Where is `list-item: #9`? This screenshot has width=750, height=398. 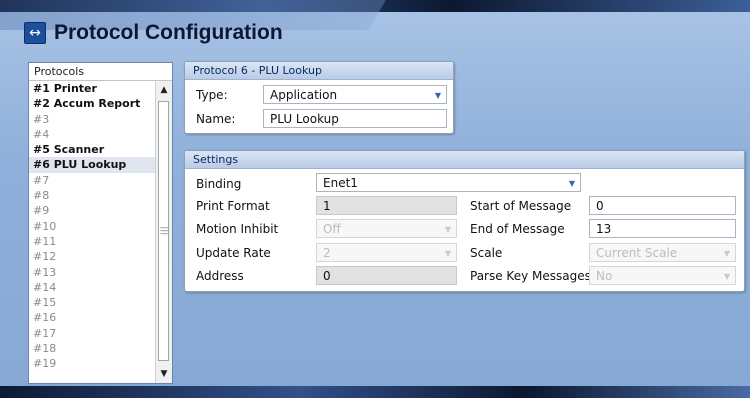 list-item: #9 is located at coordinates (93, 210).